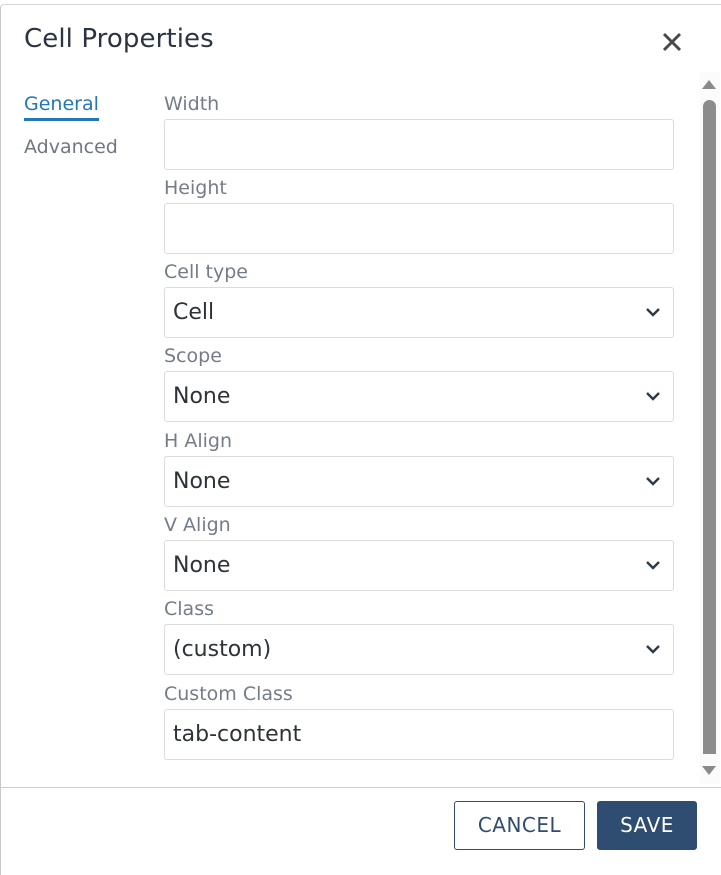  Describe the element at coordinates (71, 147) in the screenshot. I see `tab-advanced: Advanced` at that location.